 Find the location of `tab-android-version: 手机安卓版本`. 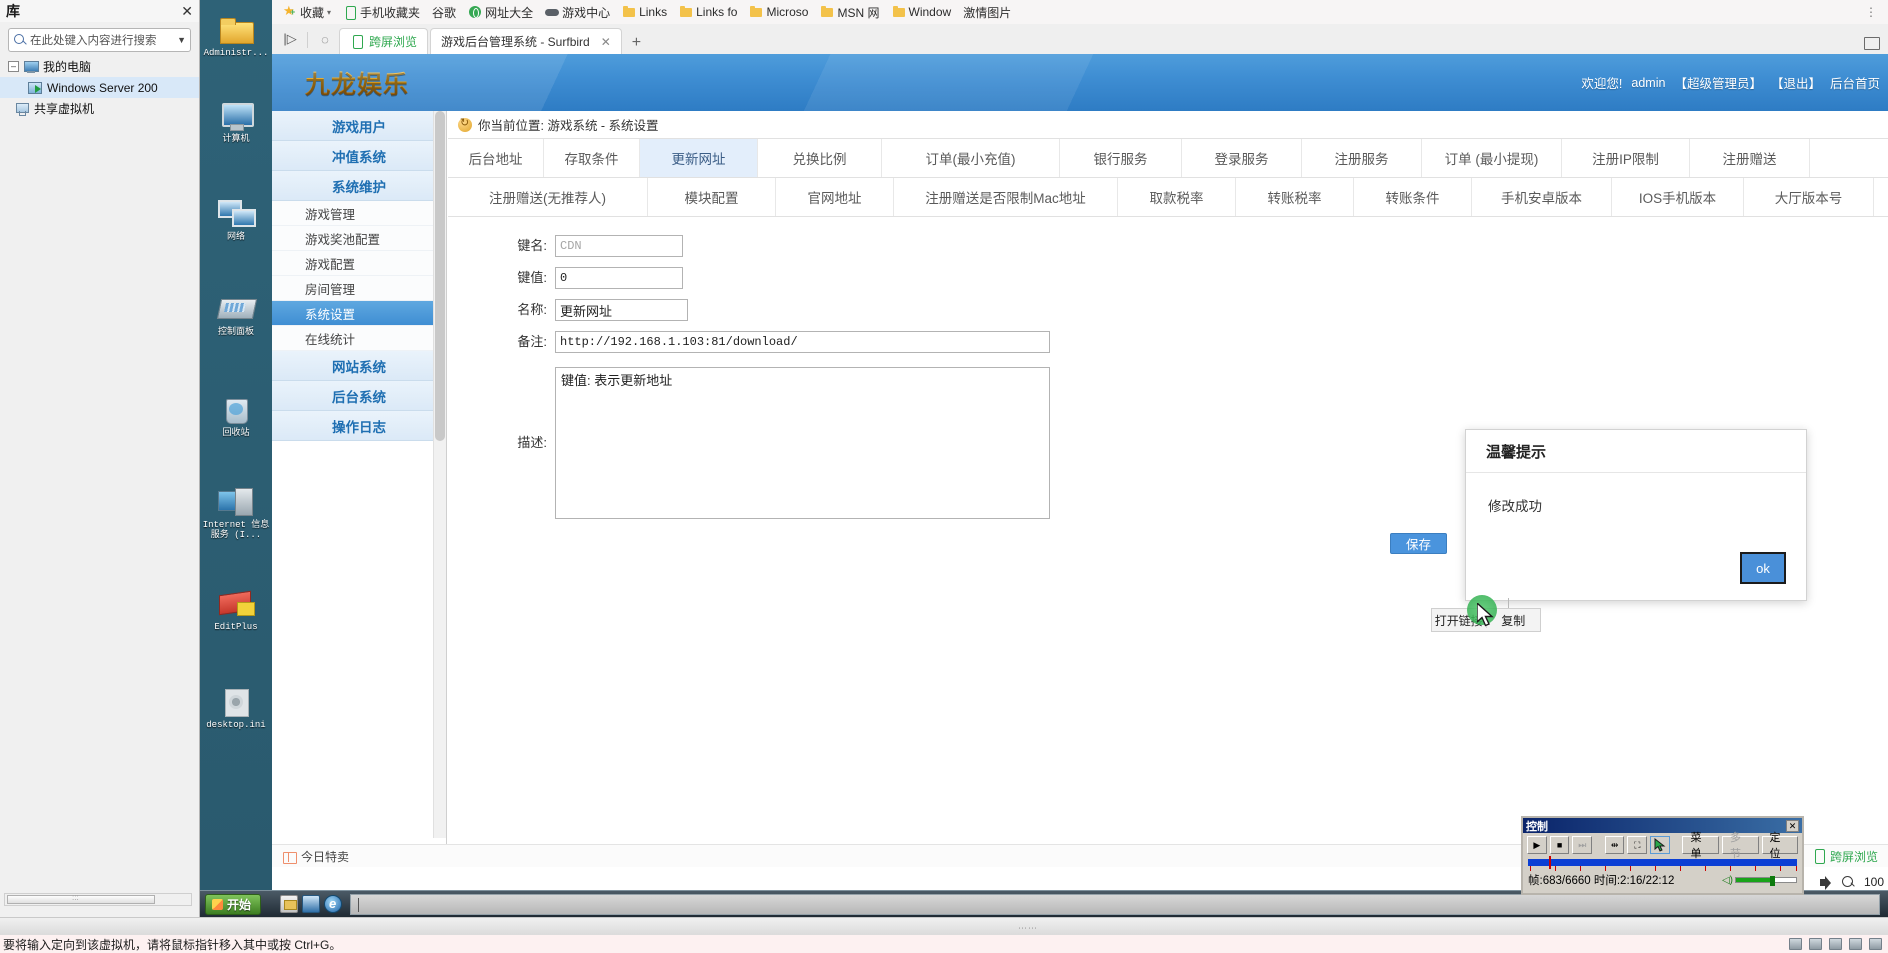

tab-android-version: 手机安卓版本 is located at coordinates (1542, 197).